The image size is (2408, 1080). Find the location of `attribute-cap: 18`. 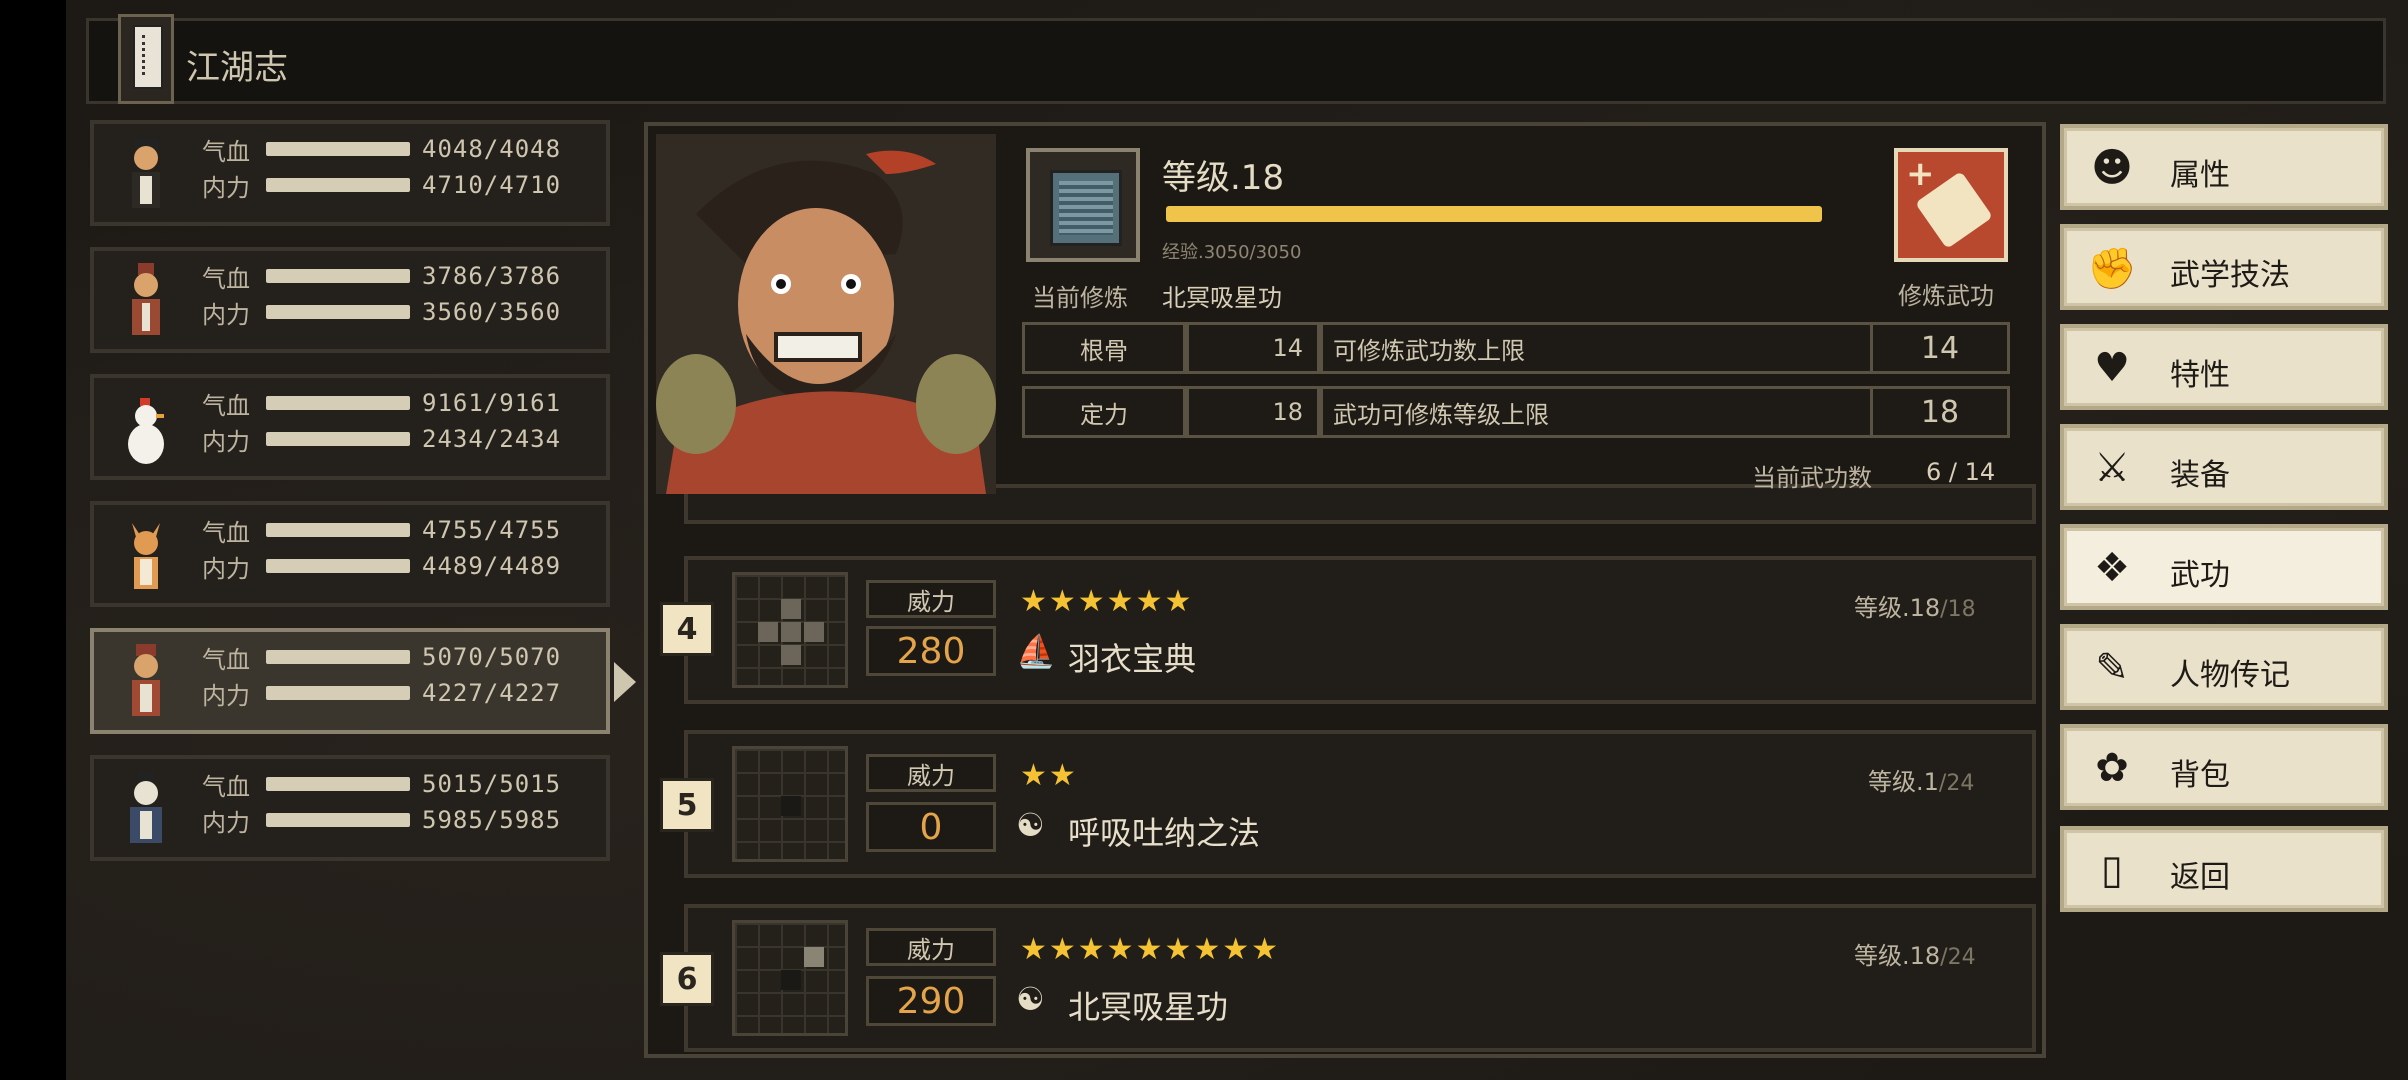

attribute-cap: 18 is located at coordinates (1940, 412).